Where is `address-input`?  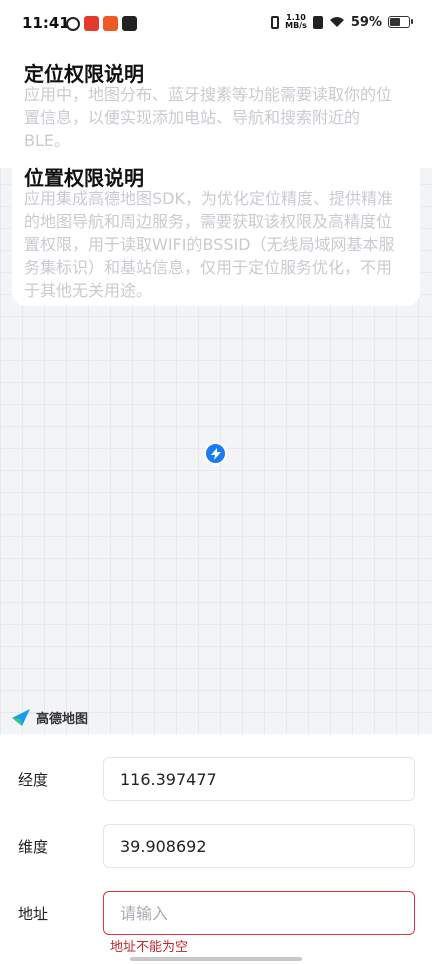 address-input is located at coordinates (259, 913).